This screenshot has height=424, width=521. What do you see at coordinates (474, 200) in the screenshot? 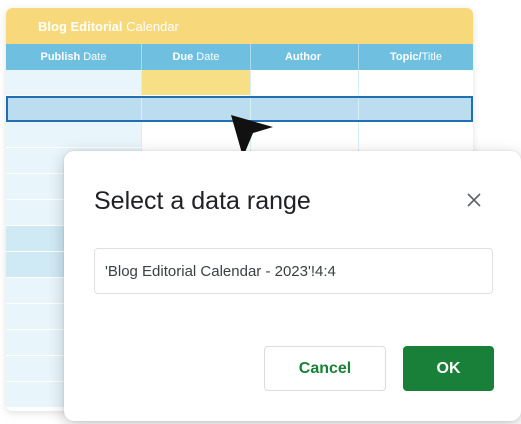
I see `close-icon` at bounding box center [474, 200].